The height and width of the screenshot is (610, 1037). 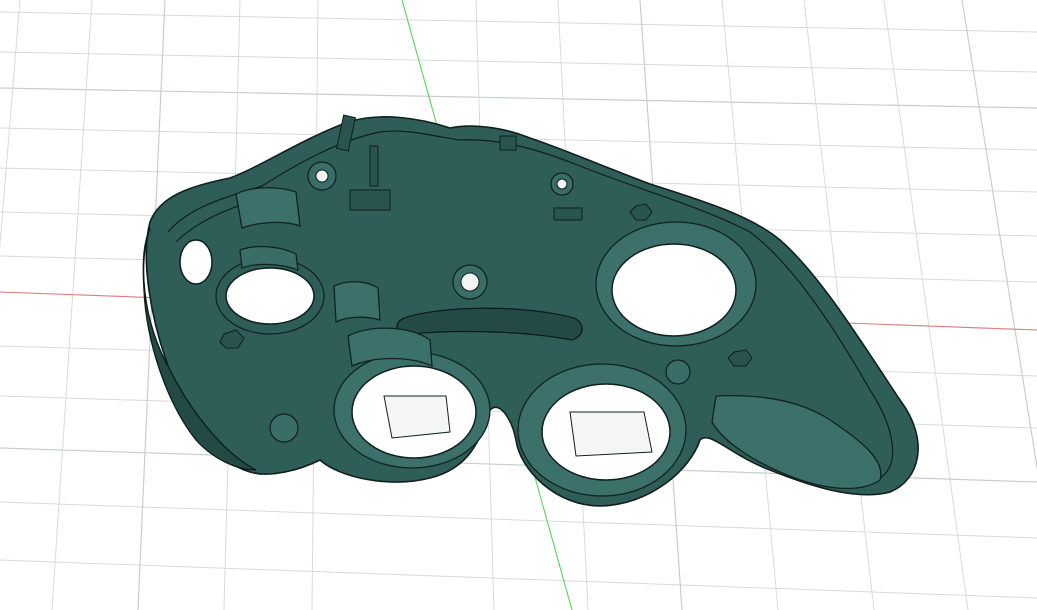 What do you see at coordinates (196, 262) in the screenshot?
I see `left-side-opening` at bounding box center [196, 262].